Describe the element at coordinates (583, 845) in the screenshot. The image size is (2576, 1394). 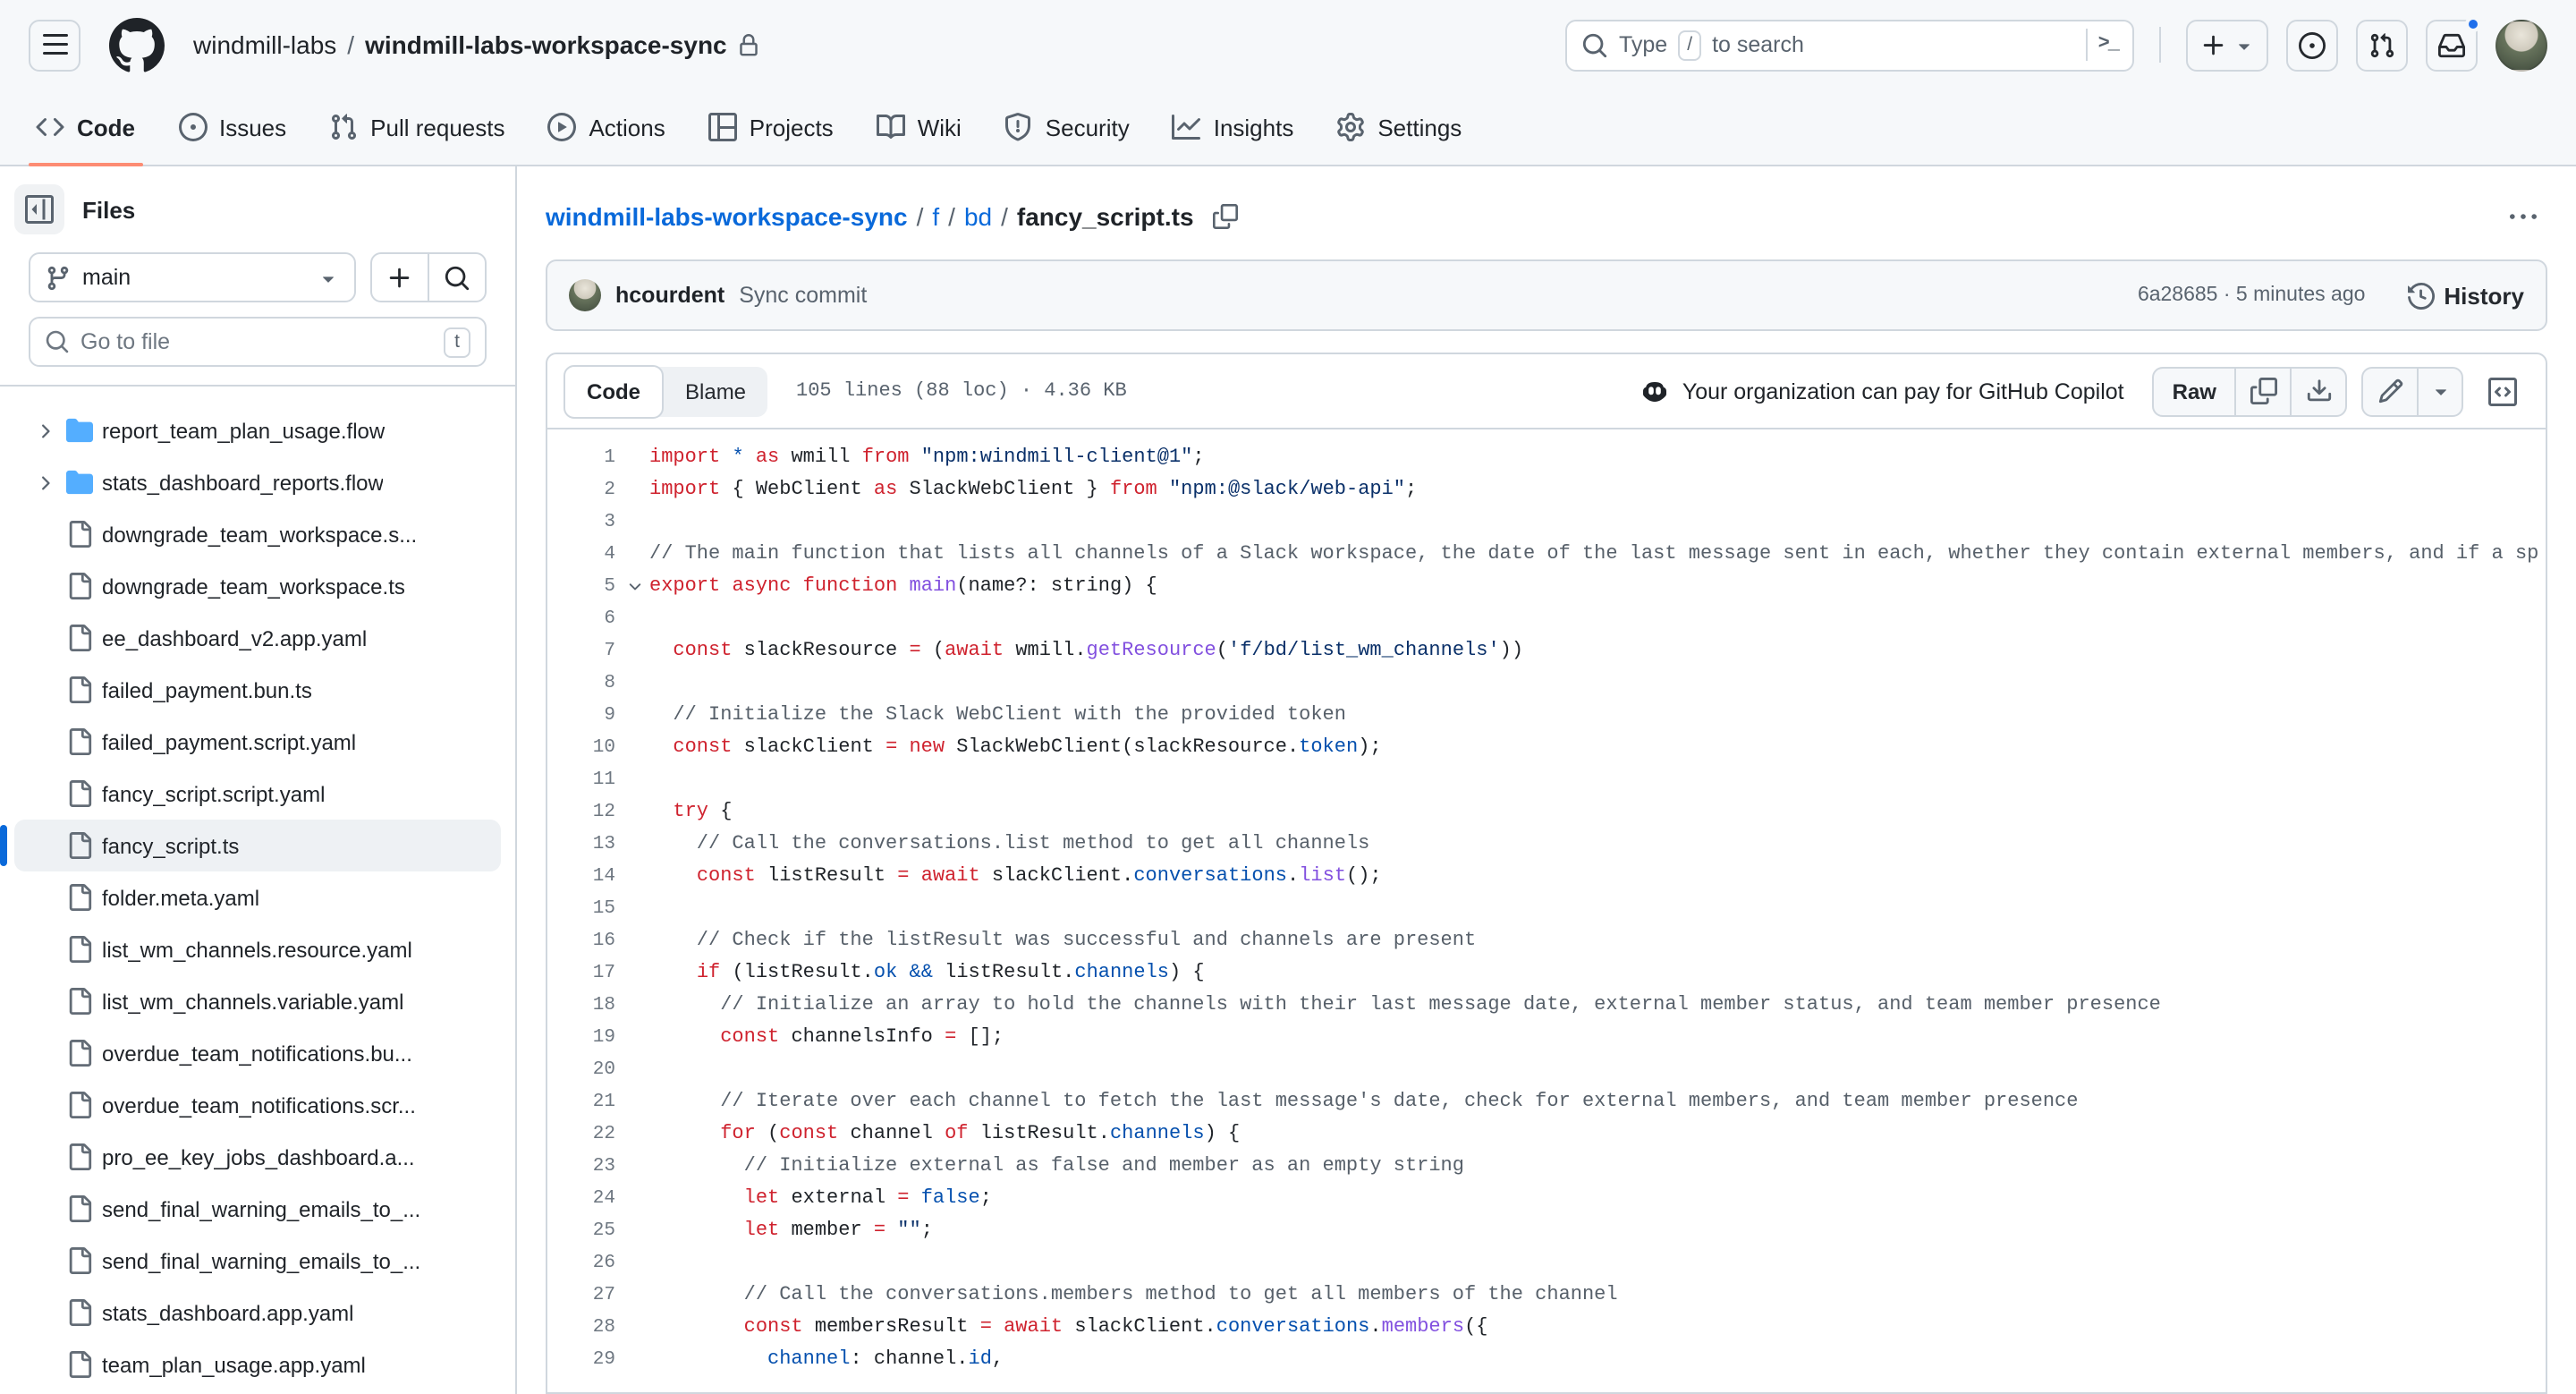
I see `line-number: 13` at that location.